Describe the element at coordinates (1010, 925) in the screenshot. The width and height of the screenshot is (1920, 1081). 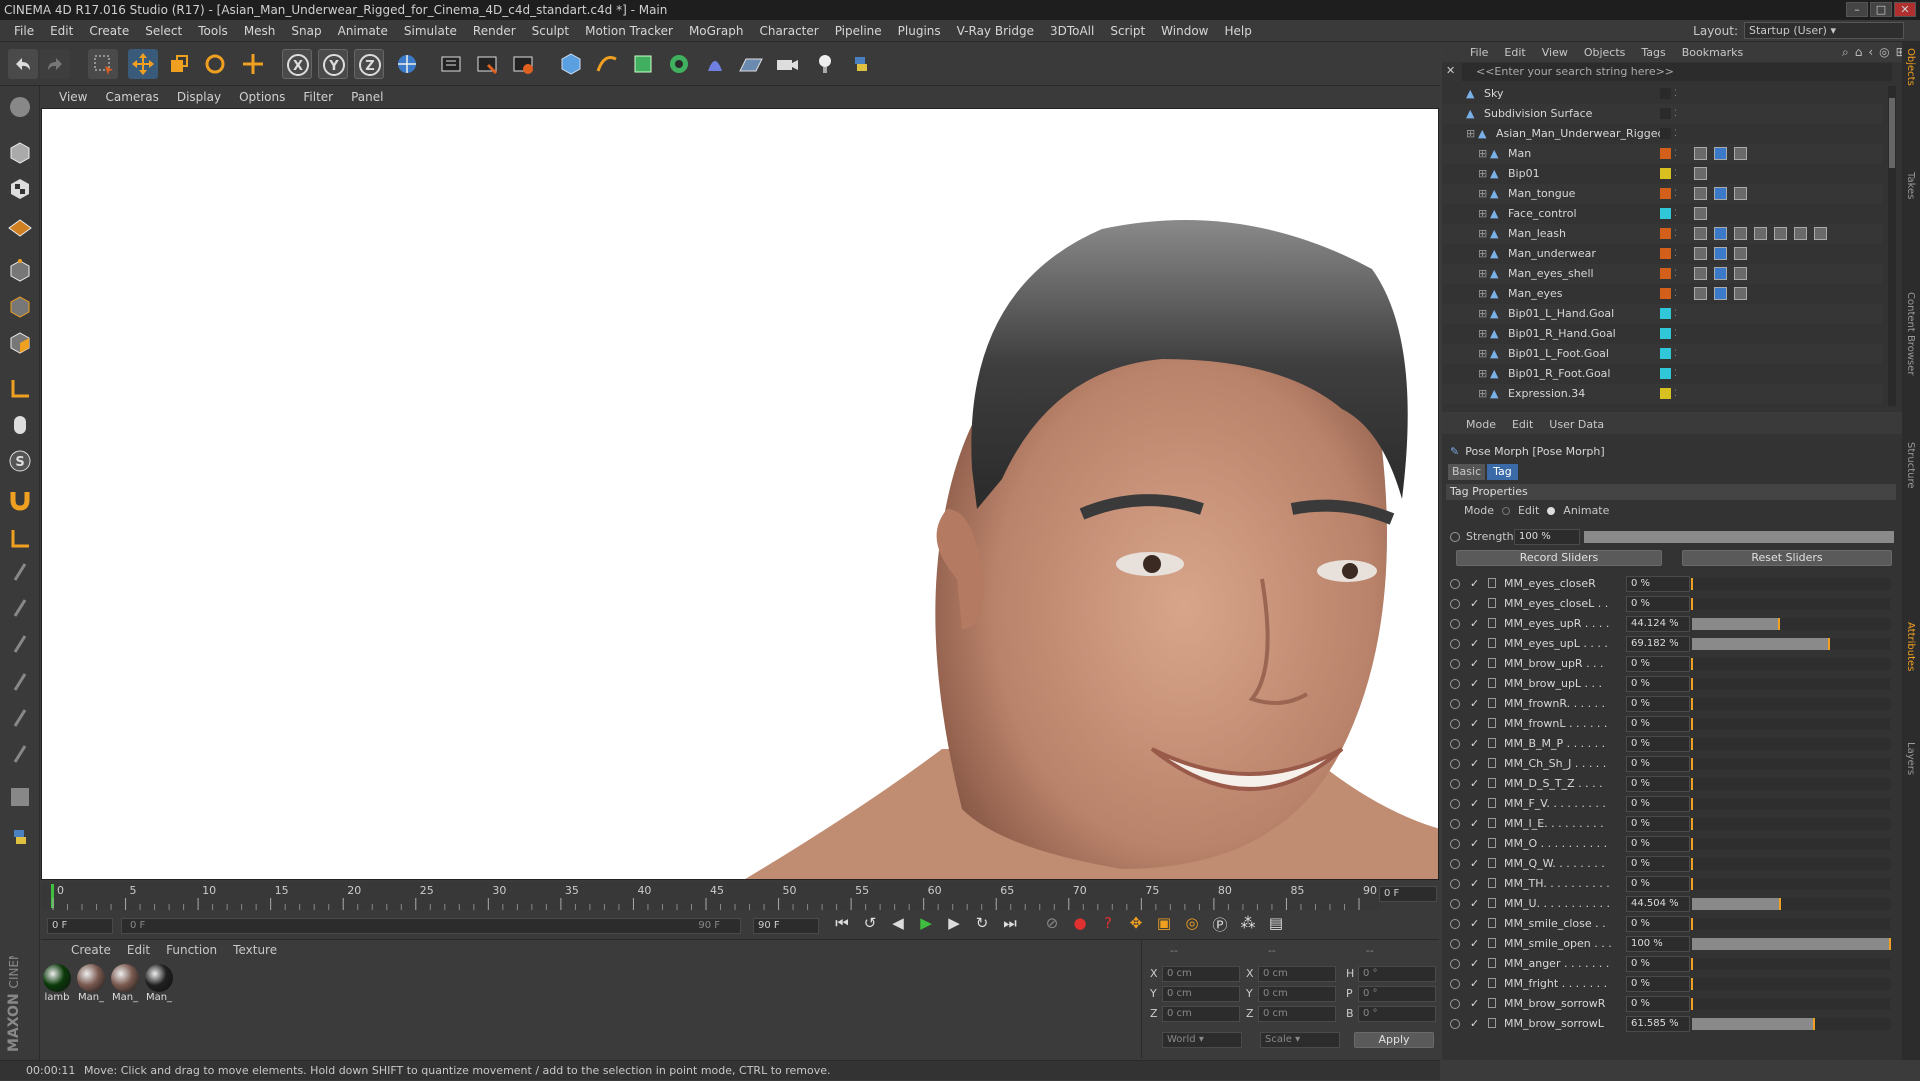
I see `go-to-end-icon: ⏭` at that location.